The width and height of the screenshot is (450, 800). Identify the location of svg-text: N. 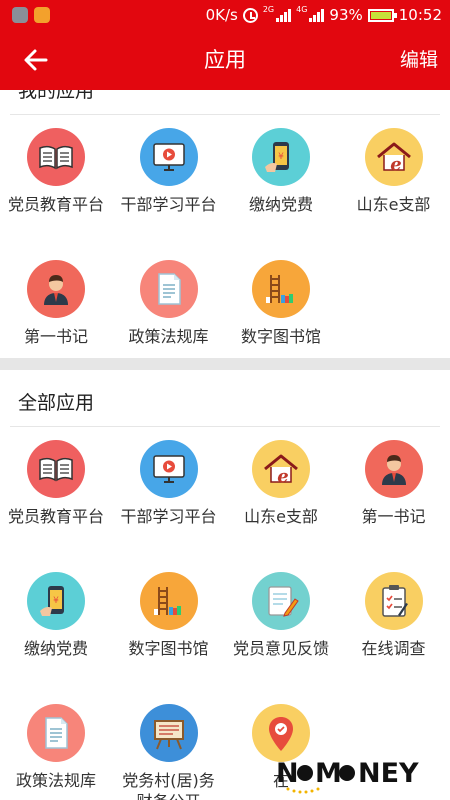
(287, 773).